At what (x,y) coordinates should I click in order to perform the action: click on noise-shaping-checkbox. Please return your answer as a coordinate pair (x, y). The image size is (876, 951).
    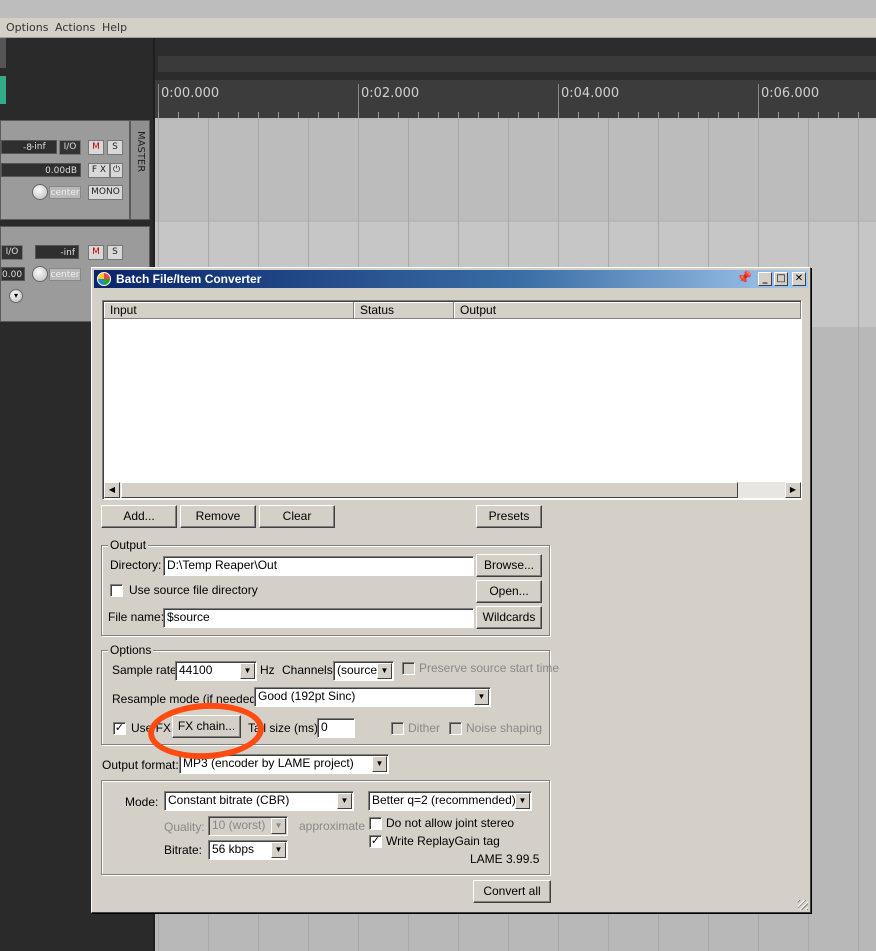
    Looking at the image, I should click on (455, 728).